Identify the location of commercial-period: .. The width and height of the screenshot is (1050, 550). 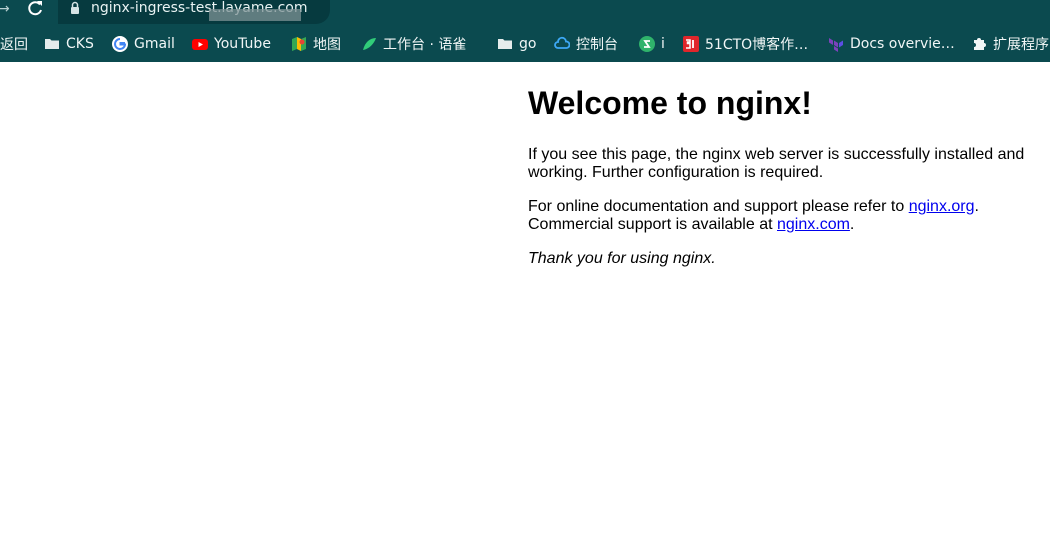
(852, 224).